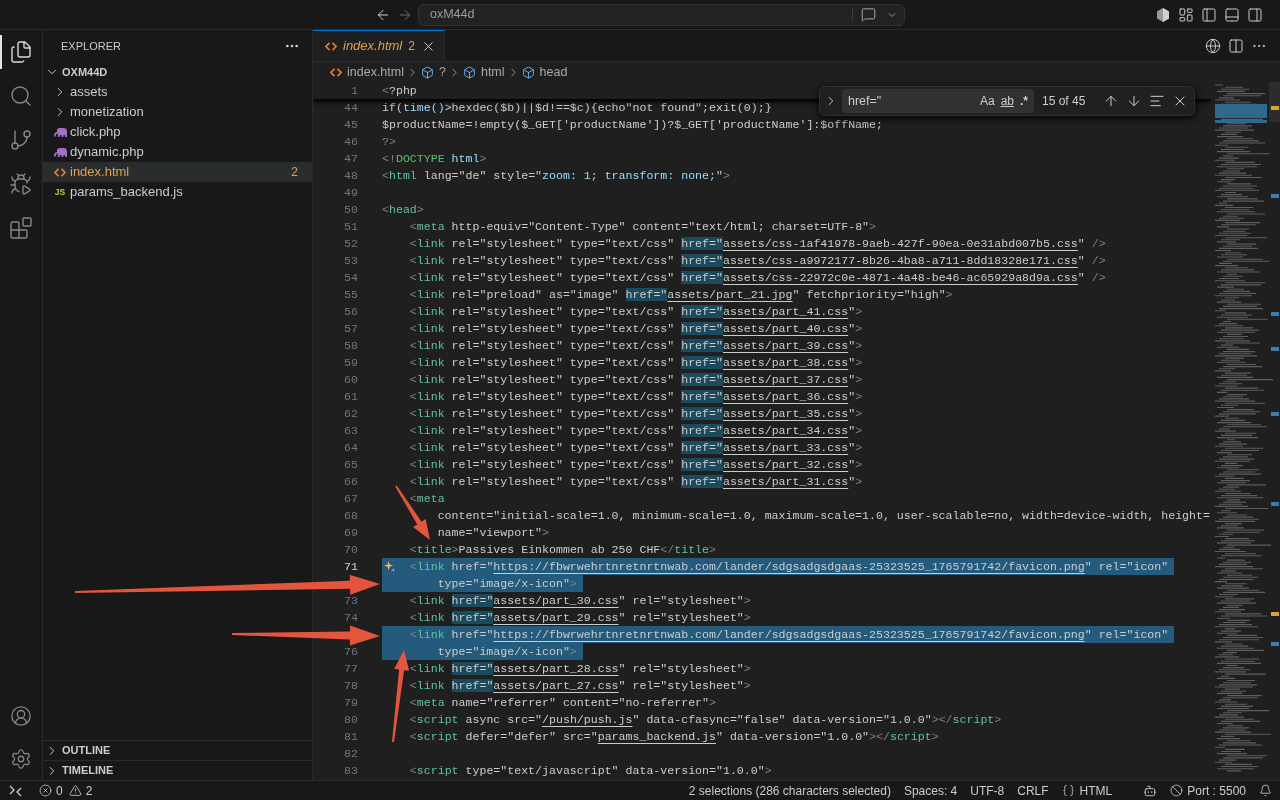 The image size is (1280, 800). I want to click on code-line: name="viewport">, so click(493, 533).